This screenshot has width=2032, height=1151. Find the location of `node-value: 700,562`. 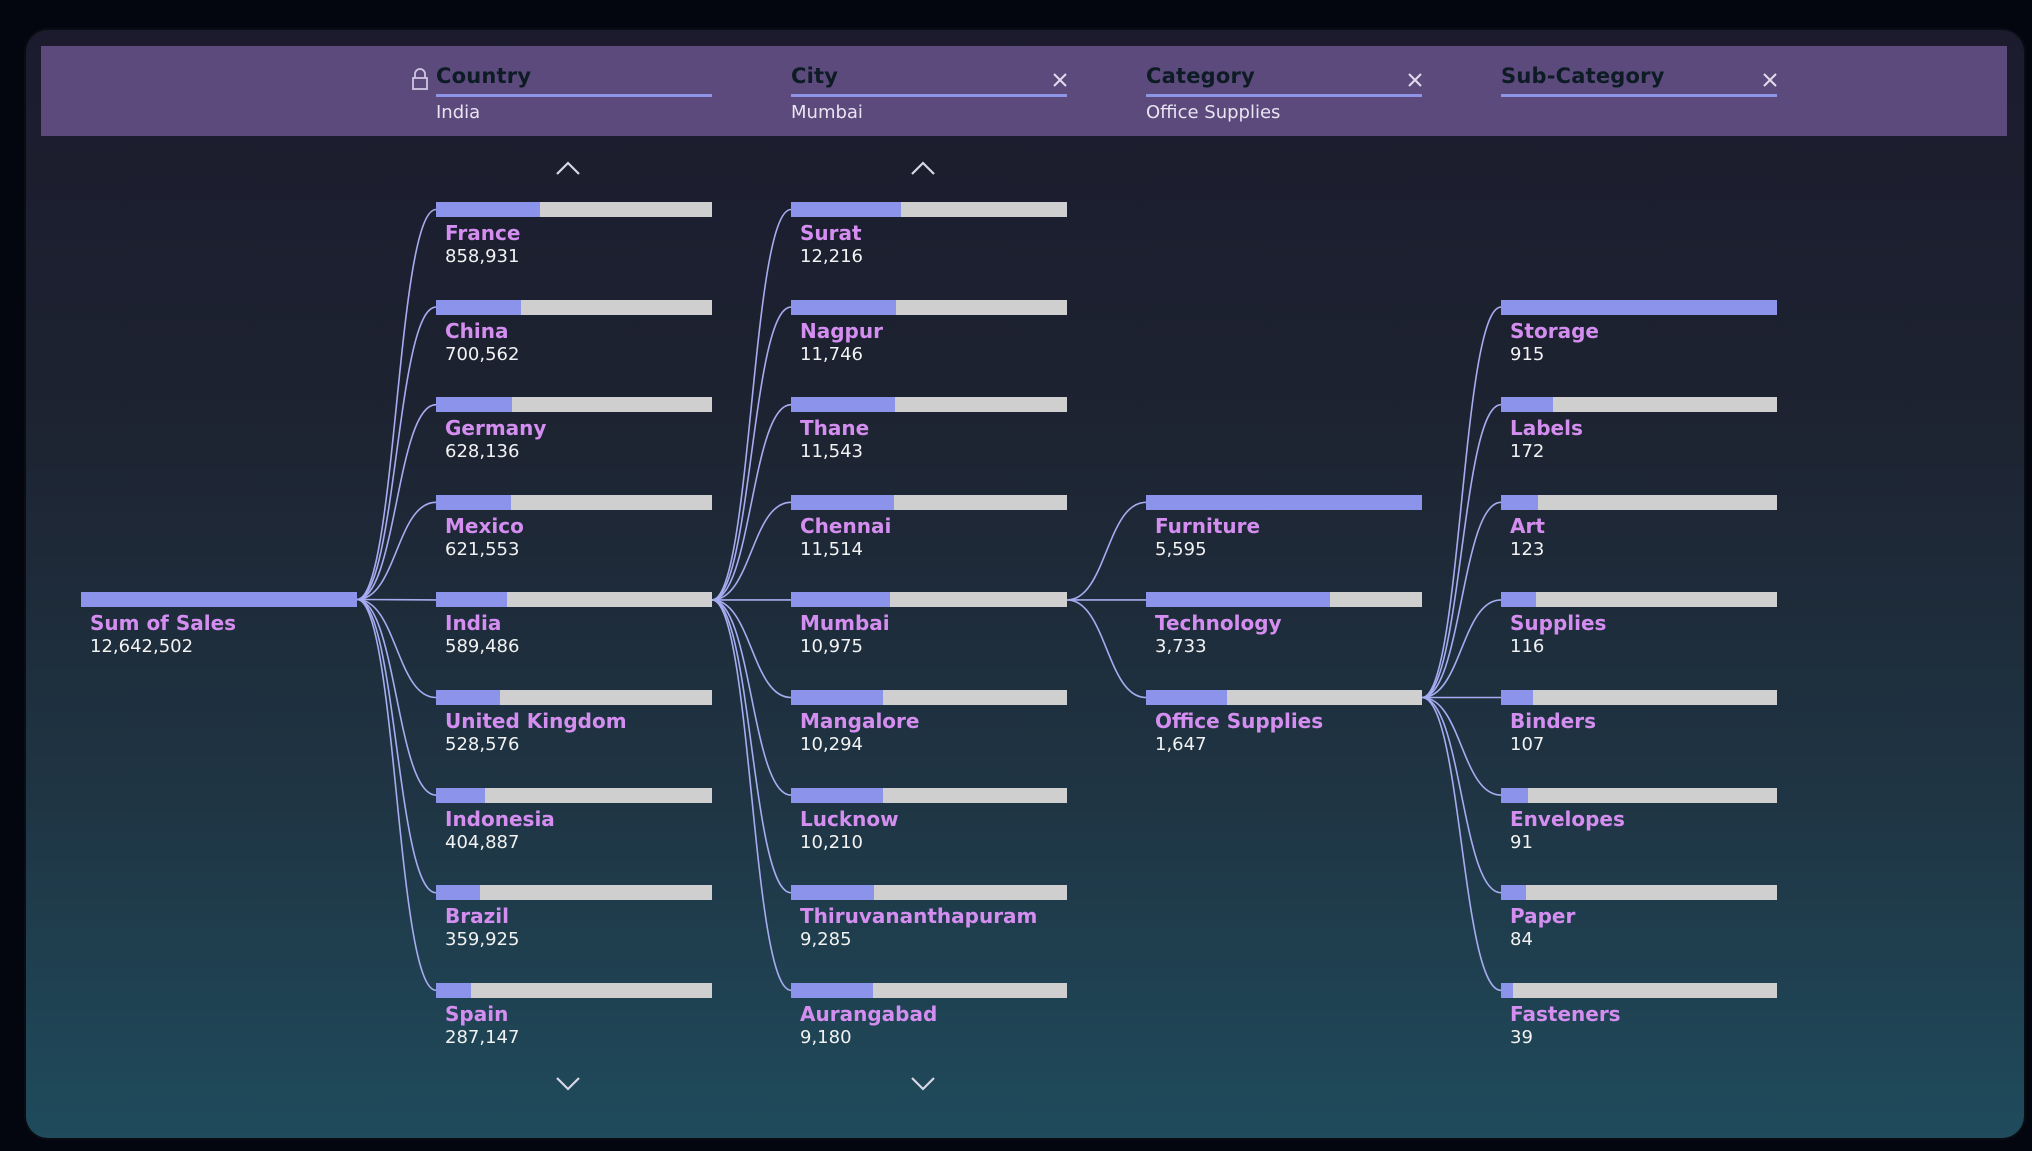

node-value: 700,562 is located at coordinates (482, 354).